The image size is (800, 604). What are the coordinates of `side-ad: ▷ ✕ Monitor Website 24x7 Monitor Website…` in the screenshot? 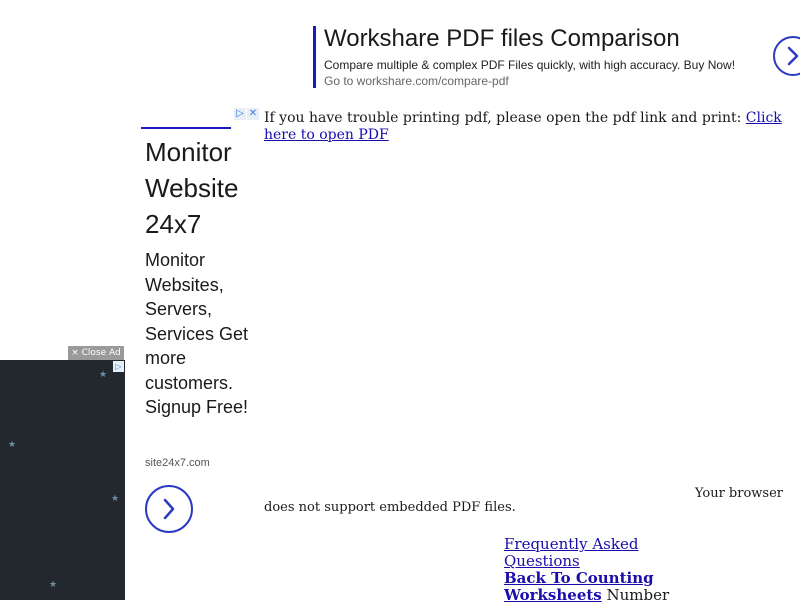 It's located at (201, 328).